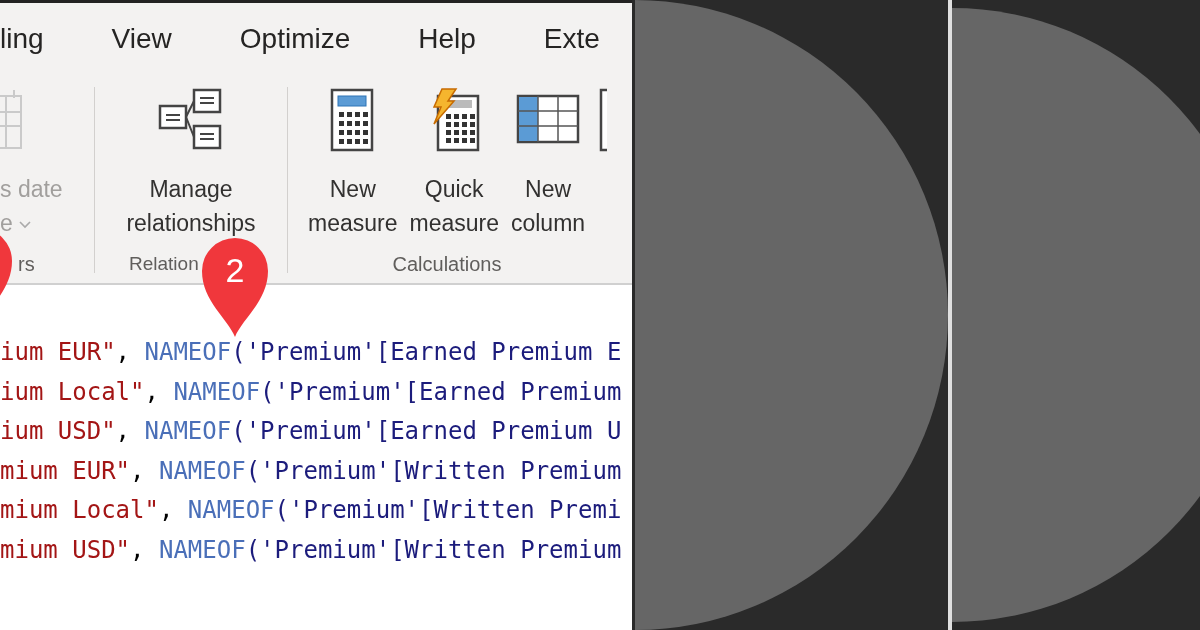  Describe the element at coordinates (353, 164) in the screenshot. I see `ribbon-button: New measure` at that location.